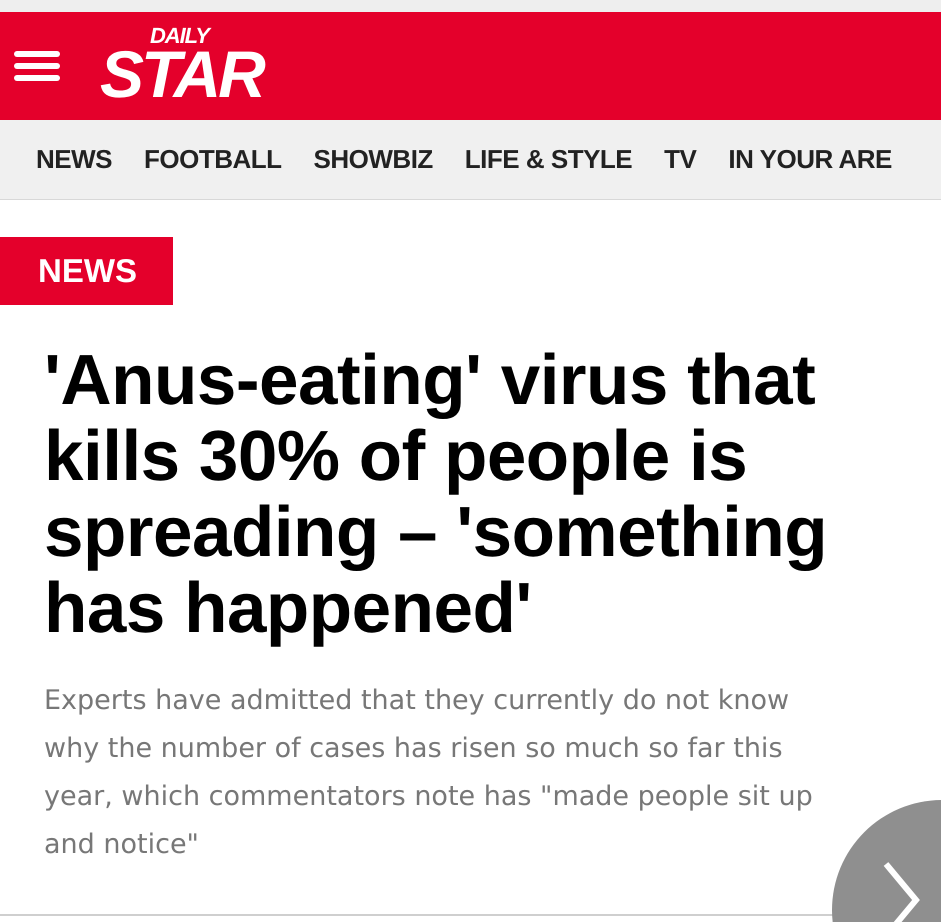 This screenshot has height=922, width=941. What do you see at coordinates (86, 271) in the screenshot?
I see `section-tag: NEWS` at bounding box center [86, 271].